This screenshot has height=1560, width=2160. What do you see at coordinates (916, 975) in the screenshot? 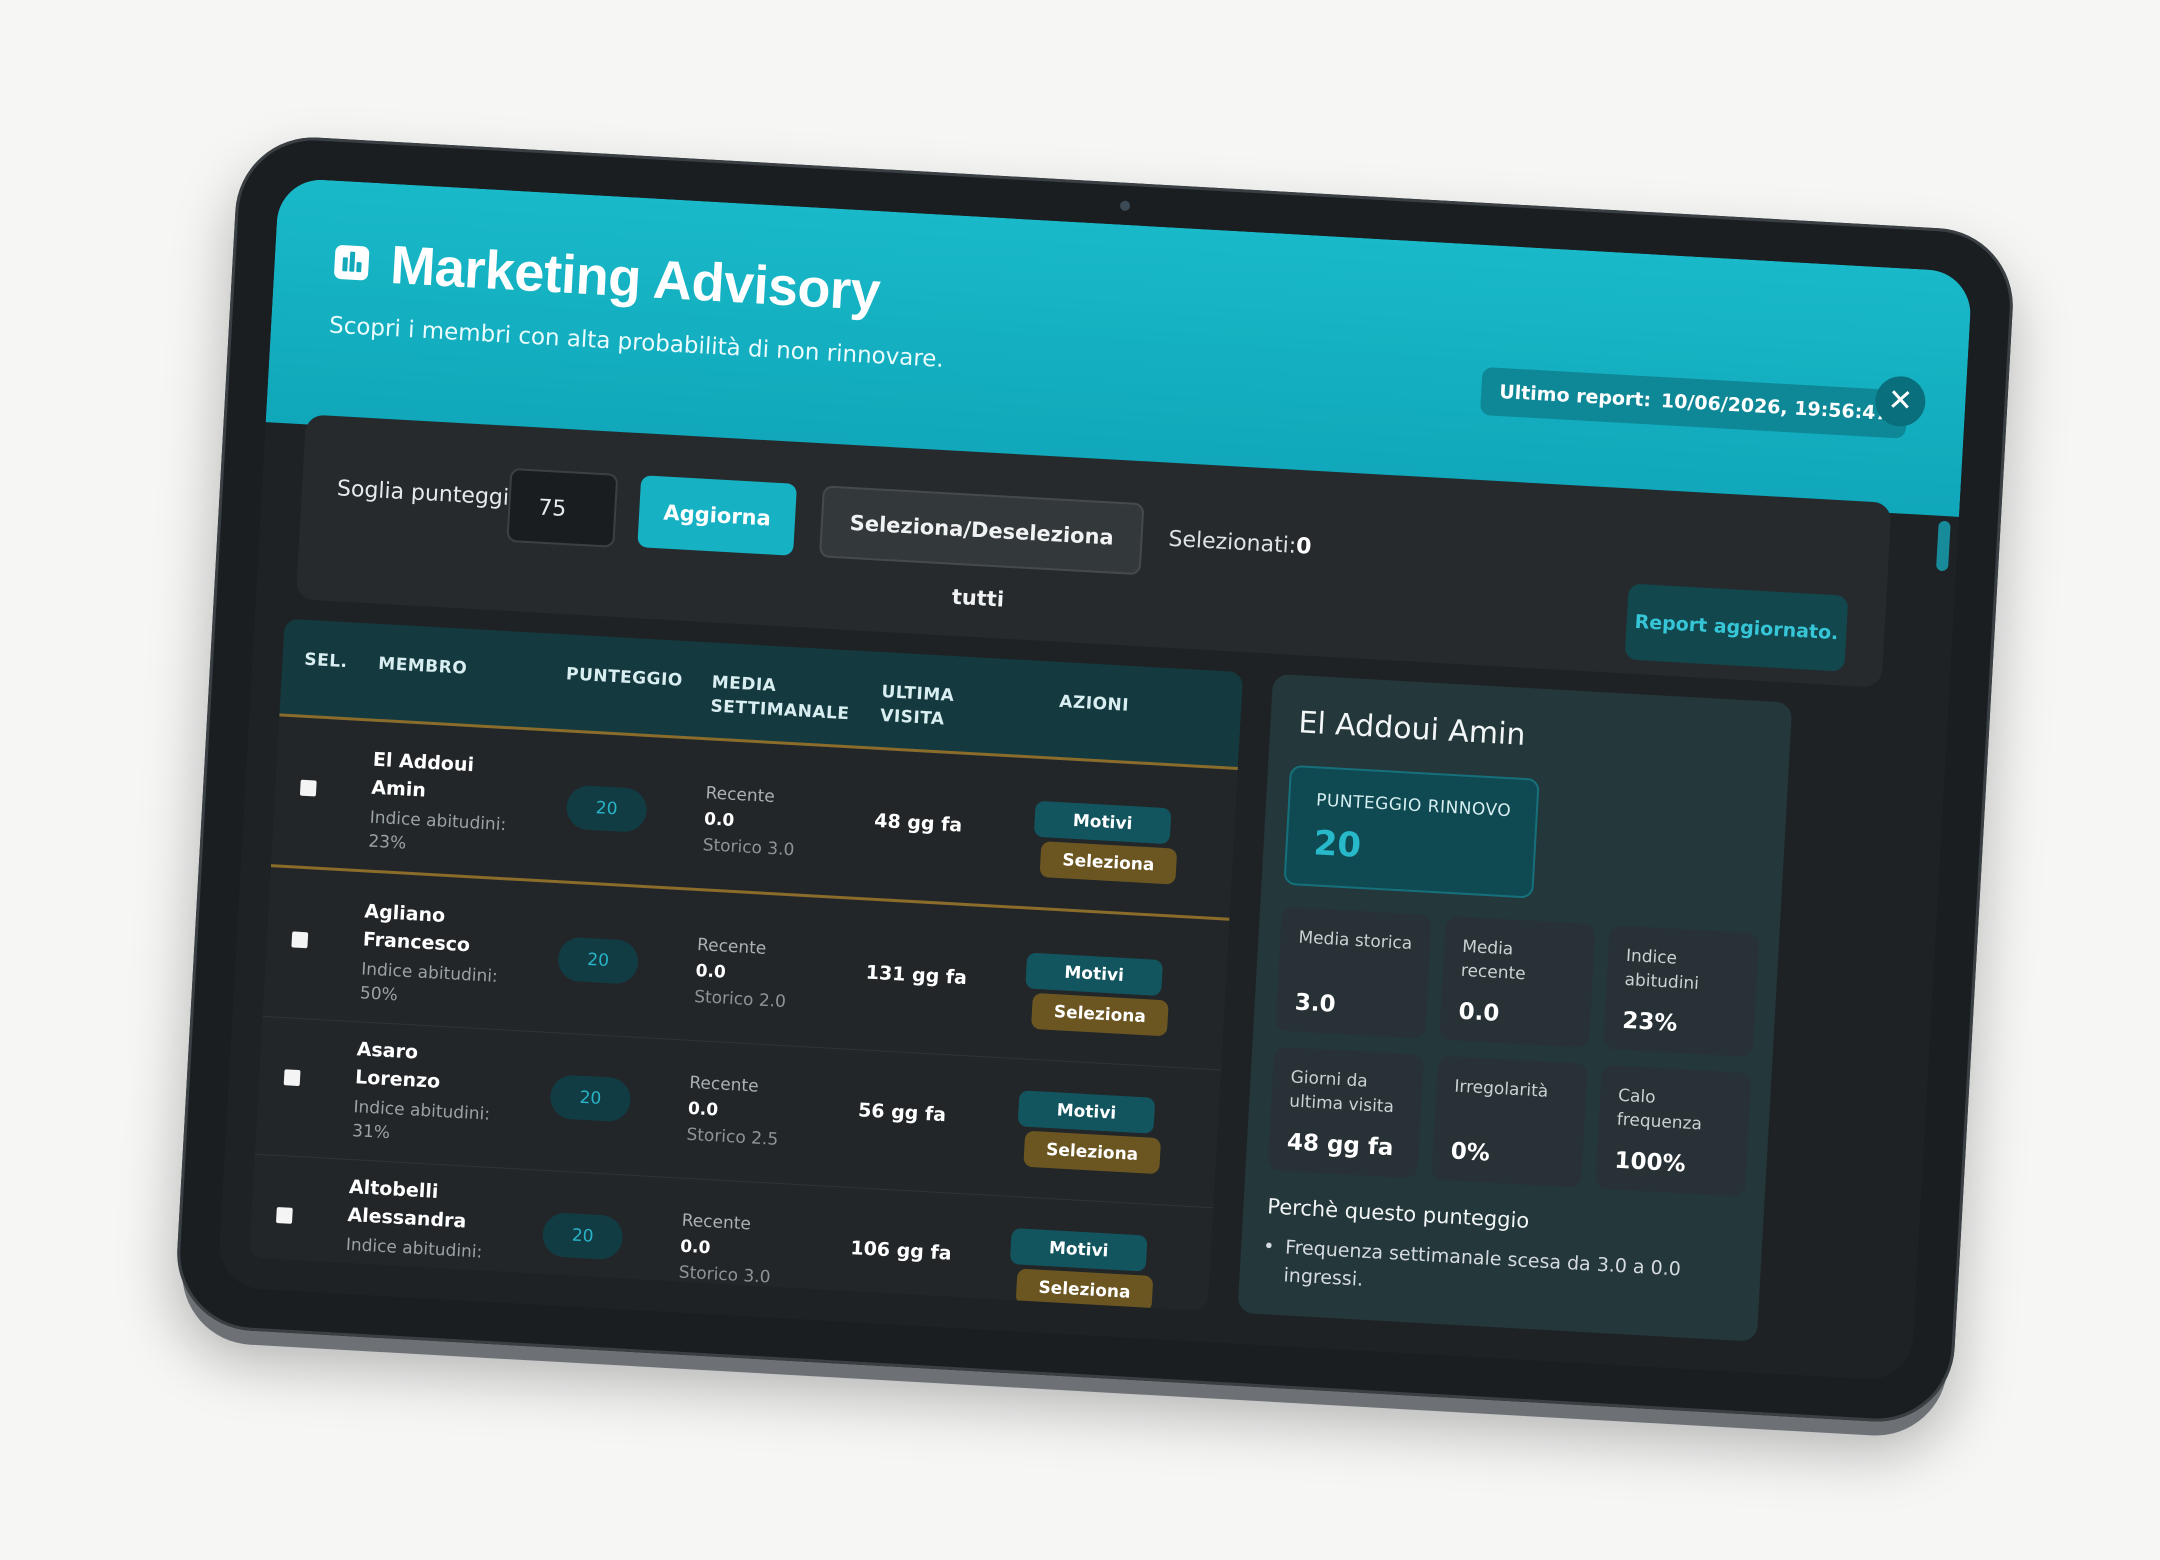
I see `last-visit: 131 gg fa` at bounding box center [916, 975].